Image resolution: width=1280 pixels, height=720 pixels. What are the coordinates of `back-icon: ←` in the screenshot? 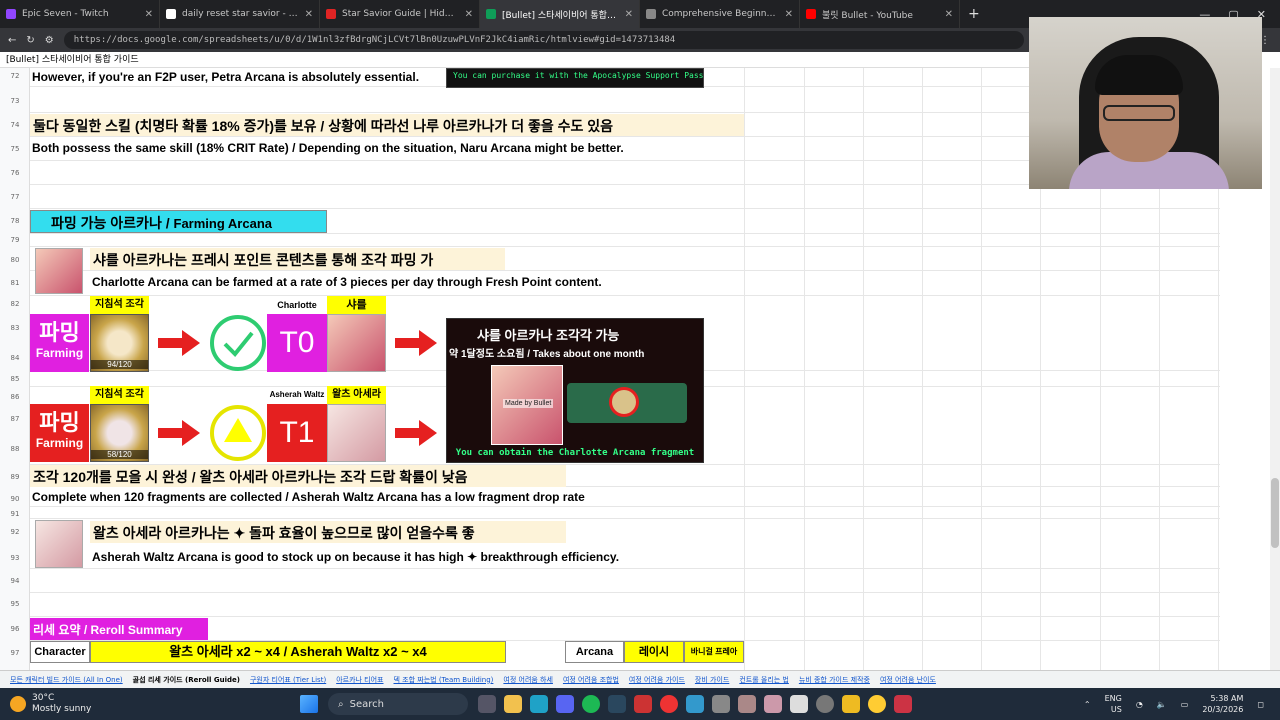 It's located at (12, 40).